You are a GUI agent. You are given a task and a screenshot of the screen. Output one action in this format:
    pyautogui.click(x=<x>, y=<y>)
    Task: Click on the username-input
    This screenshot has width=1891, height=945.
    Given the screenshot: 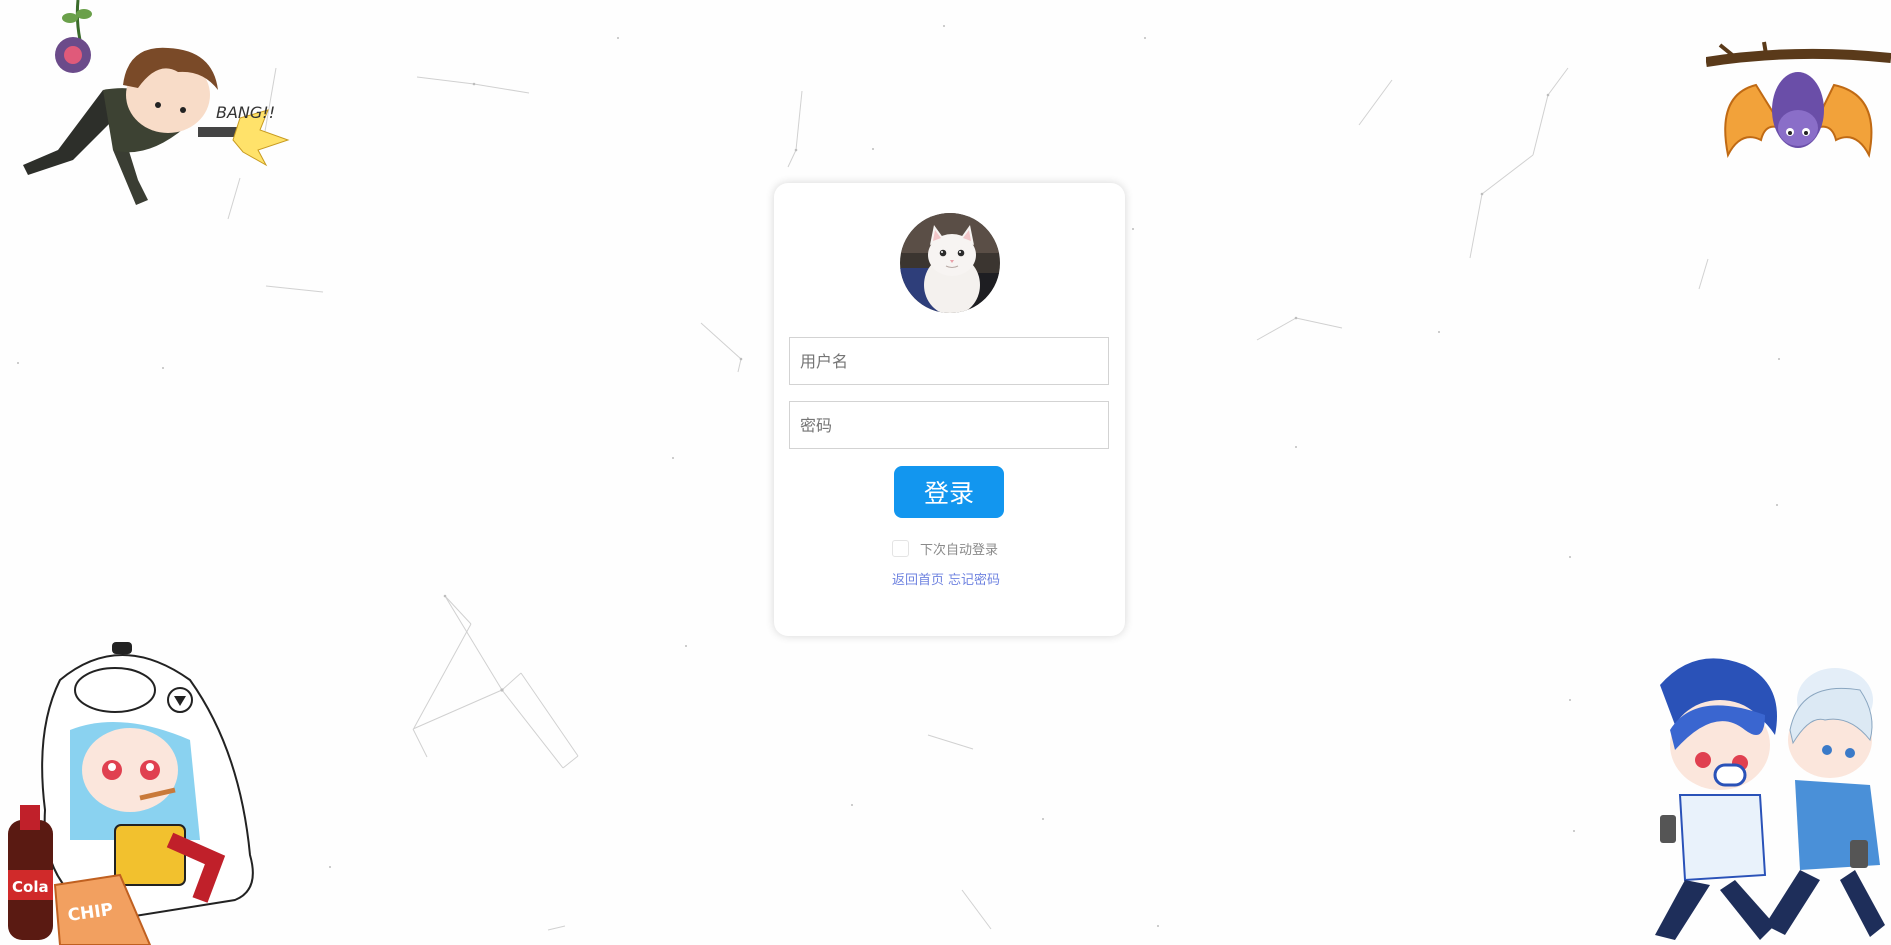 What is the action you would take?
    pyautogui.click(x=949, y=361)
    